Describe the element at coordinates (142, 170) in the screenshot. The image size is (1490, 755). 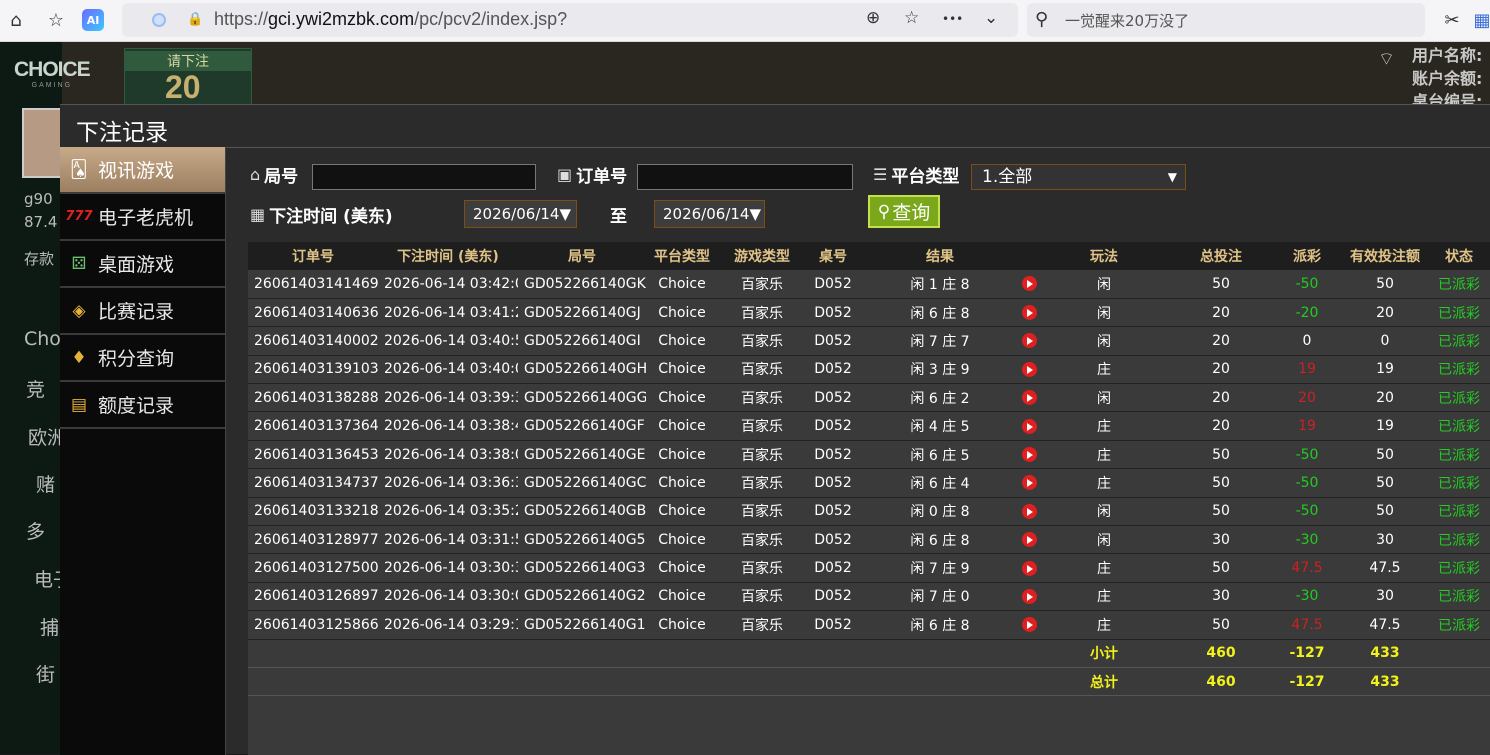
I see `sidebar-item-live-games: 🂡 视讯游戏` at that location.